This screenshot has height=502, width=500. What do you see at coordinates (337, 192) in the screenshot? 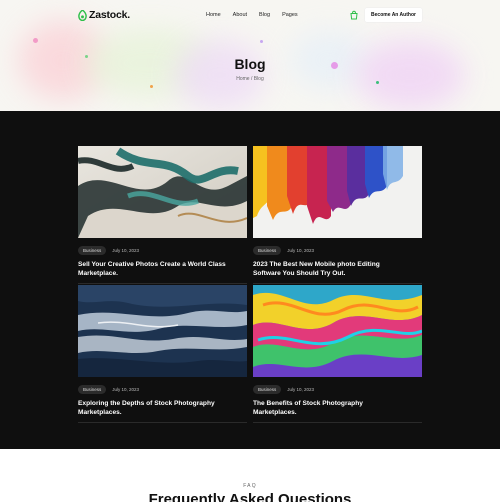
I see `rainbow-paint-drips-image` at bounding box center [337, 192].